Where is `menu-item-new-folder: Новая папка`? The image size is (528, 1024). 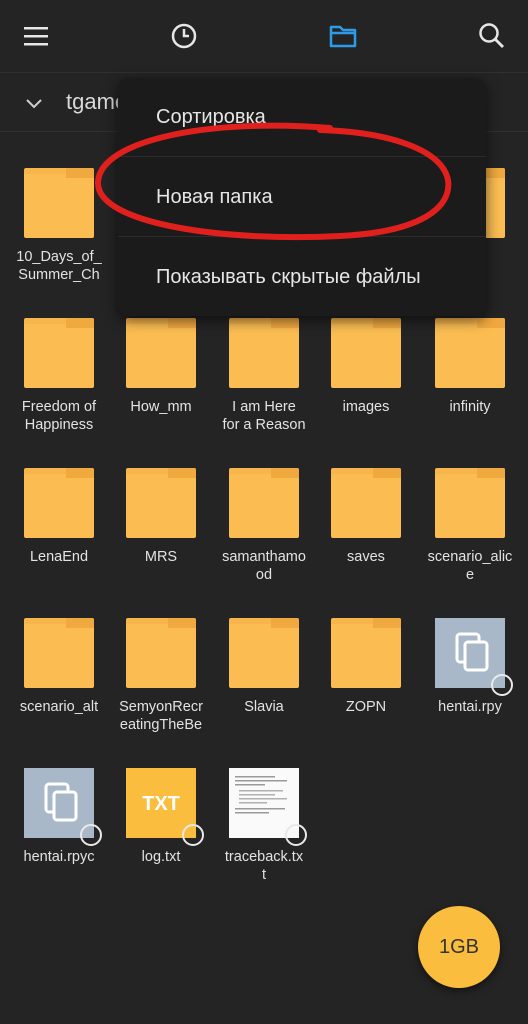 menu-item-new-folder: Новая папка is located at coordinates (214, 197).